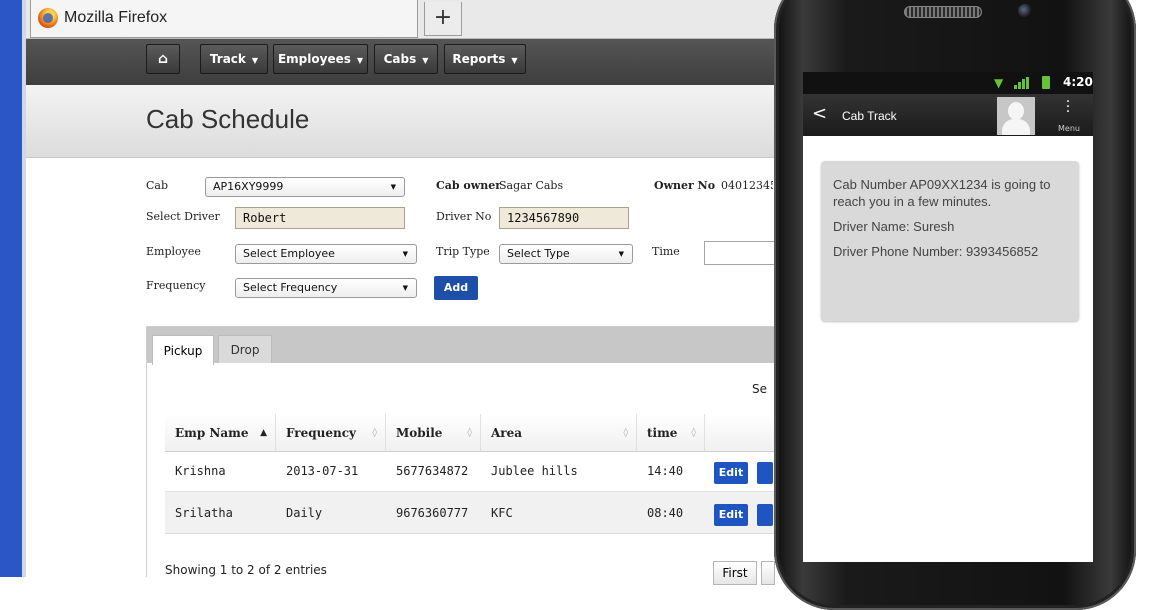 The width and height of the screenshot is (1156, 610). What do you see at coordinates (666, 251) in the screenshot?
I see `time-label: Time` at bounding box center [666, 251].